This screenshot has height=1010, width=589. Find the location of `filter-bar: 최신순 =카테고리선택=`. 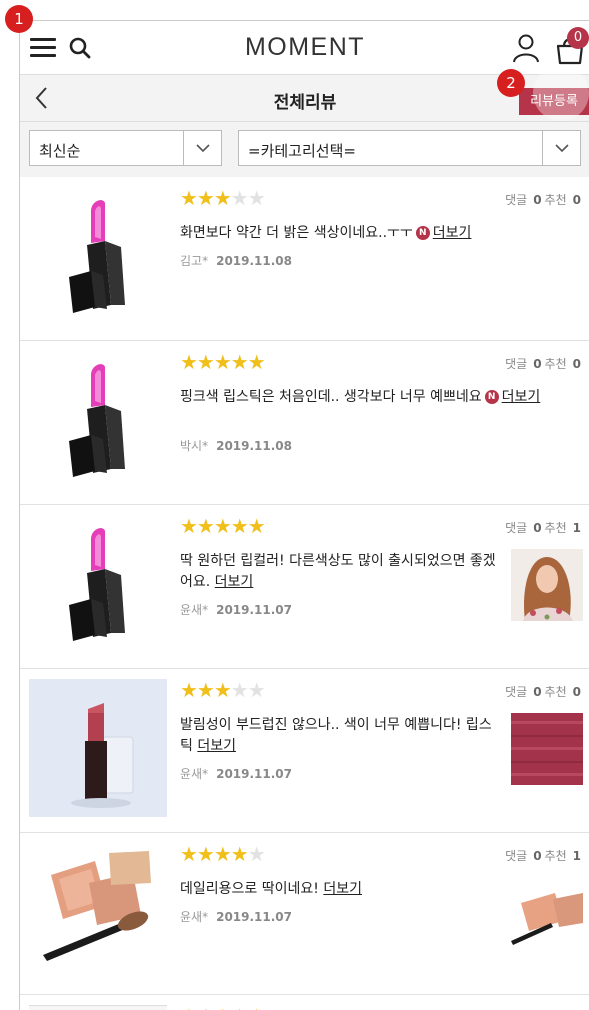

filter-bar: 최신순 =카테고리선택= is located at coordinates (304, 149).